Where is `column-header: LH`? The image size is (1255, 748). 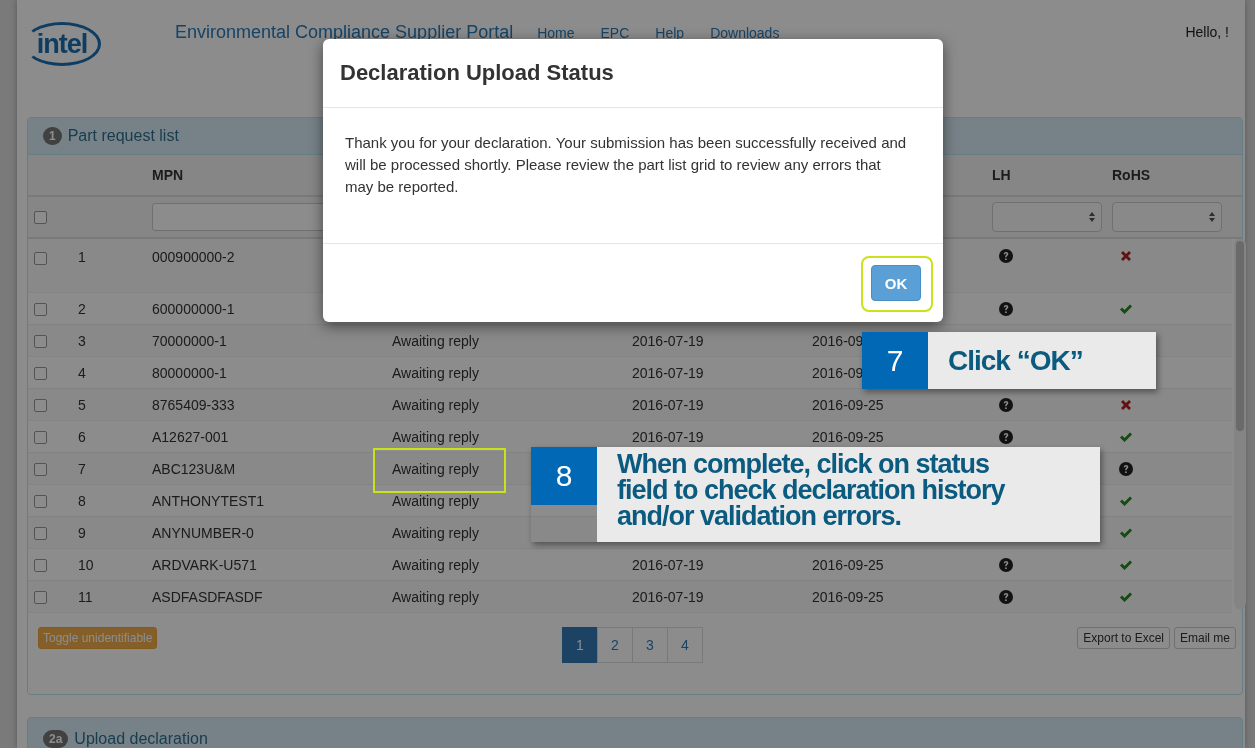
column-header: LH is located at coordinates (1052, 175).